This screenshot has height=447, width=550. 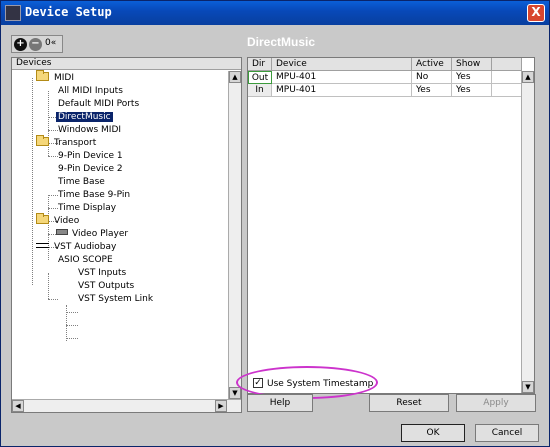 I want to click on ok-button: OK, so click(x=433, y=433).